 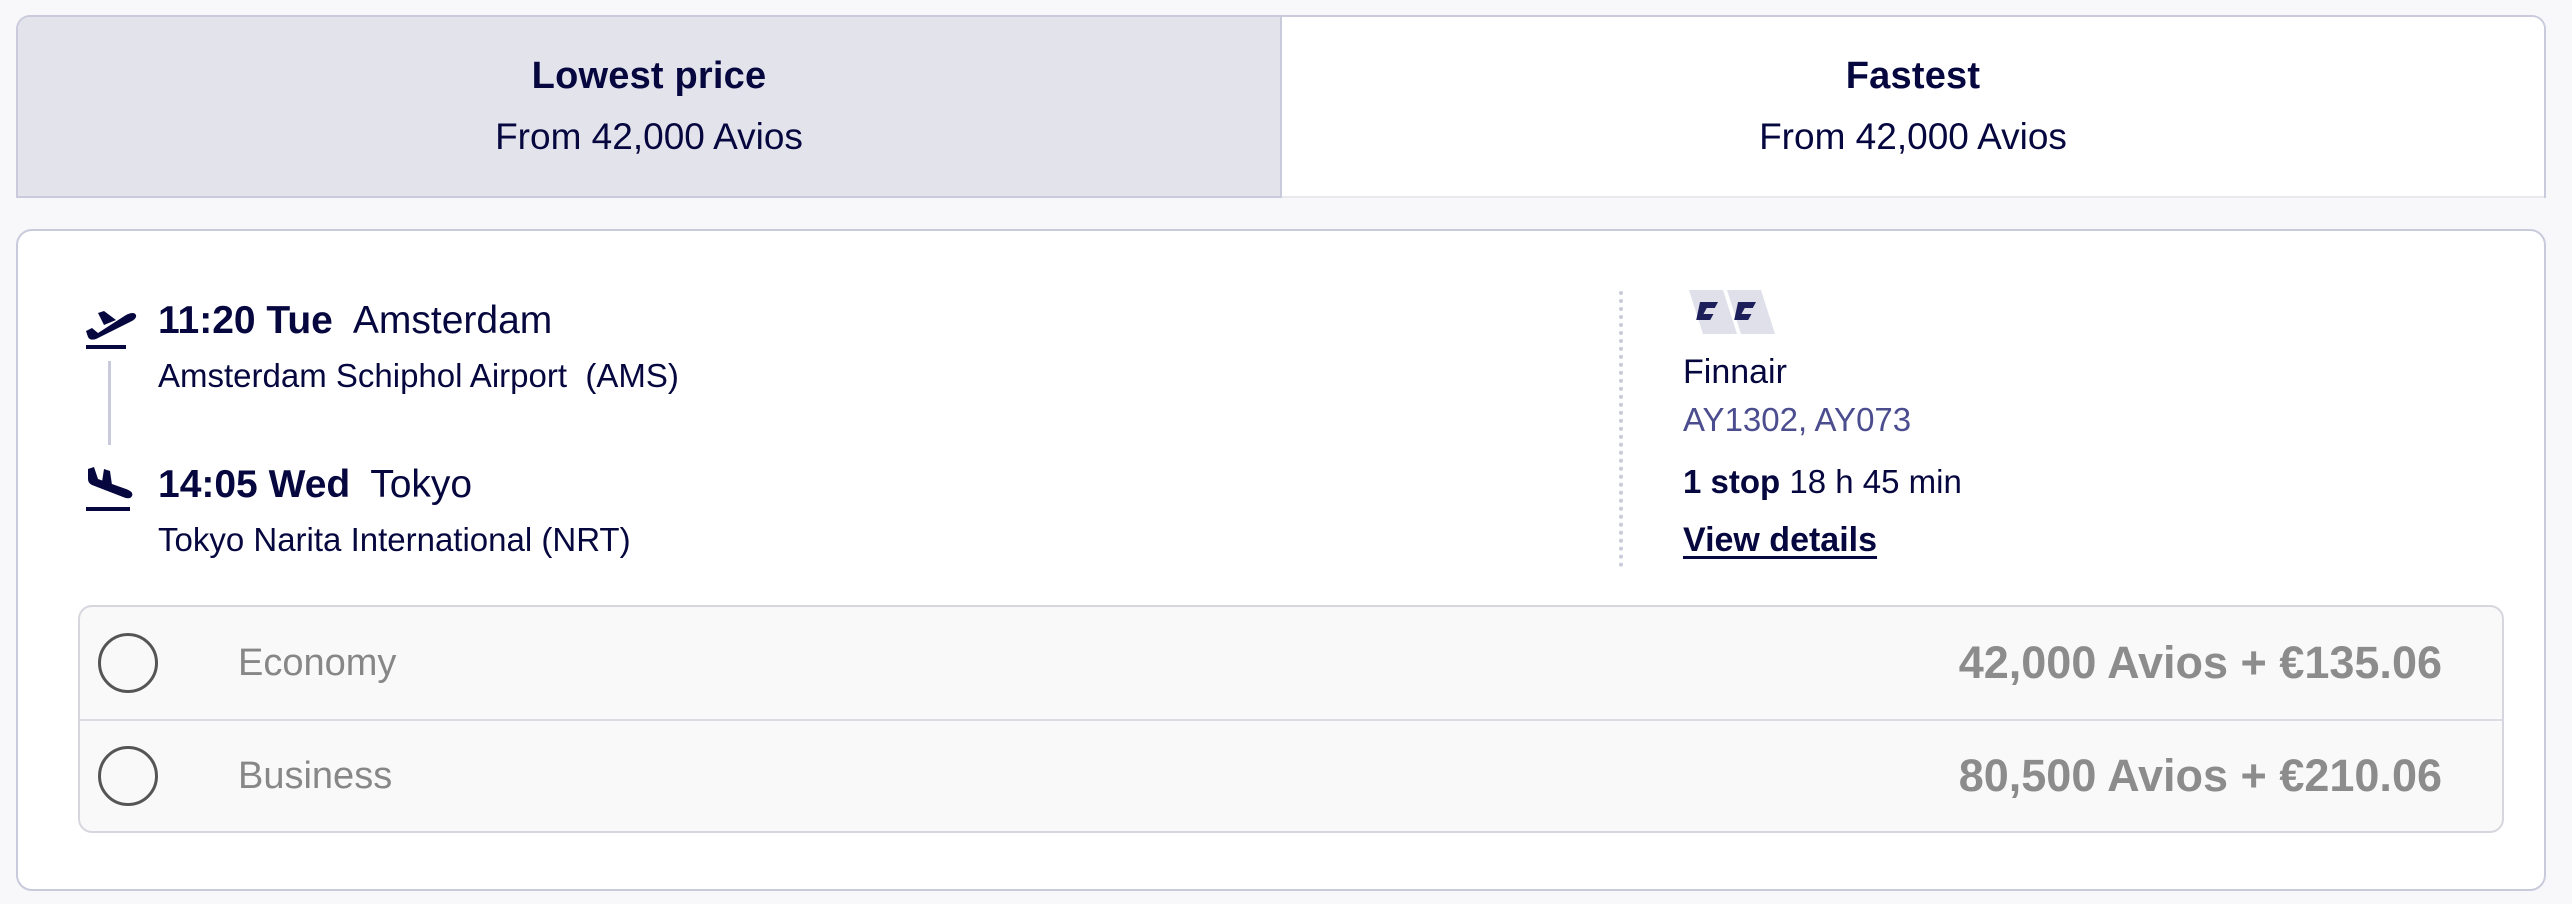 What do you see at coordinates (1797, 419) in the screenshot?
I see `flight-numbers: AY1302, AY073` at bounding box center [1797, 419].